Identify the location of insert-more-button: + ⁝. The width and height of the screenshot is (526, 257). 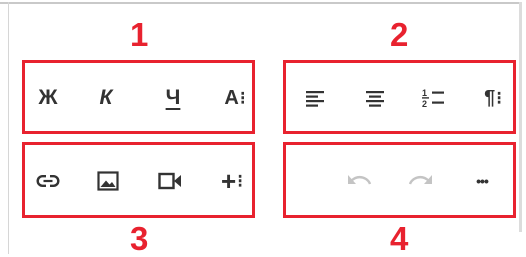
(232, 181).